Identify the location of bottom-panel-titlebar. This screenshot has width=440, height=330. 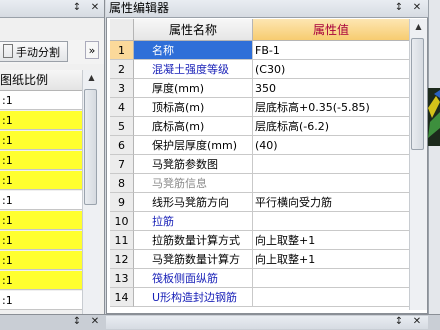
(267, 322).